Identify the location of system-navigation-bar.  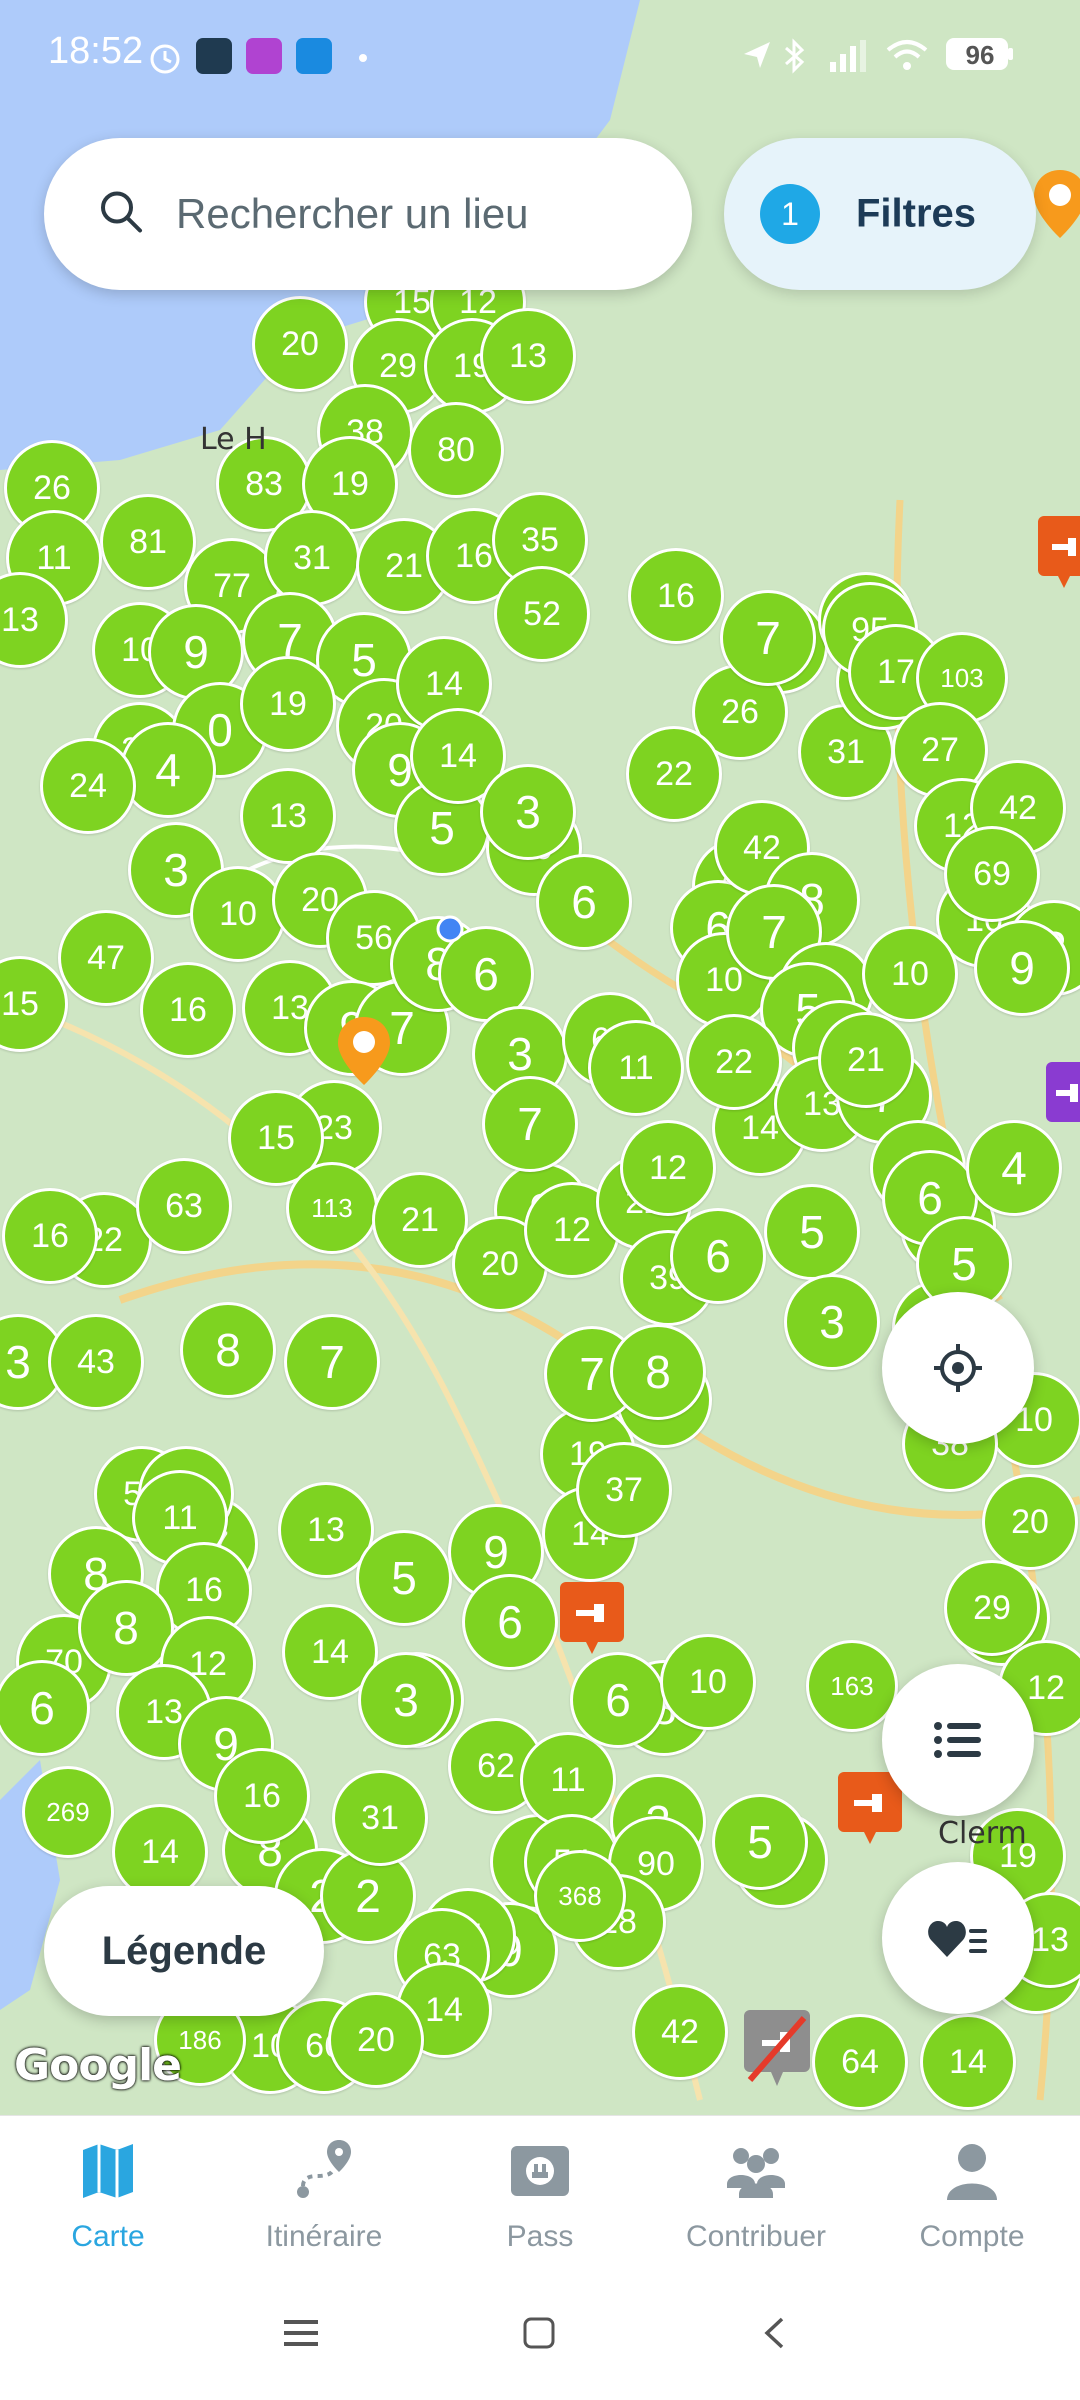
(540, 2335).